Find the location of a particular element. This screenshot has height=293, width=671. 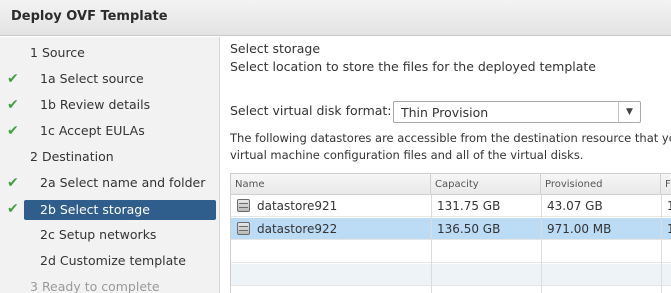

step-2b-select-storage: 2b Select storage is located at coordinates (120, 210).